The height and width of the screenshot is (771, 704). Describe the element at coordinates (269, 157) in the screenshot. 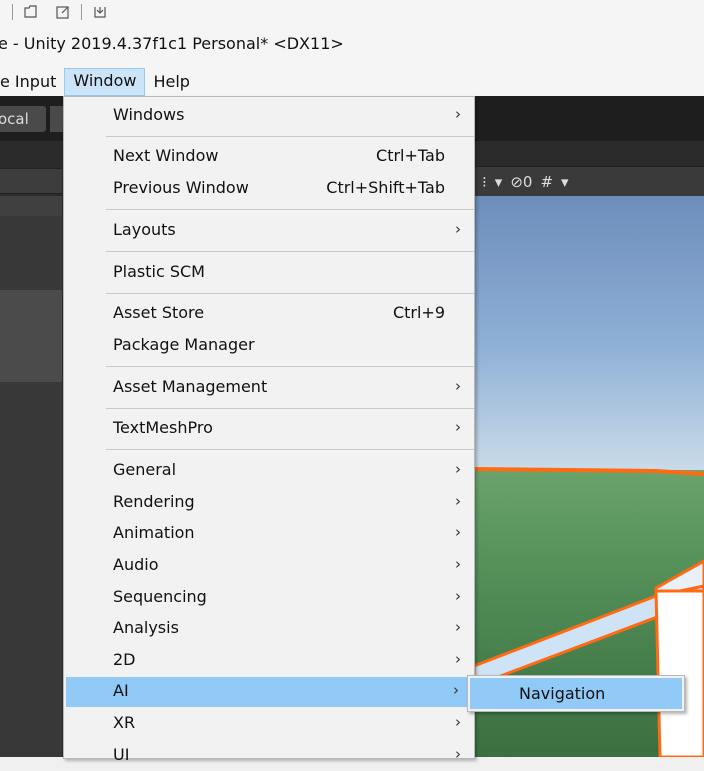

I see `menu-item-next-window: Next Window Ctrl+Tab` at that location.